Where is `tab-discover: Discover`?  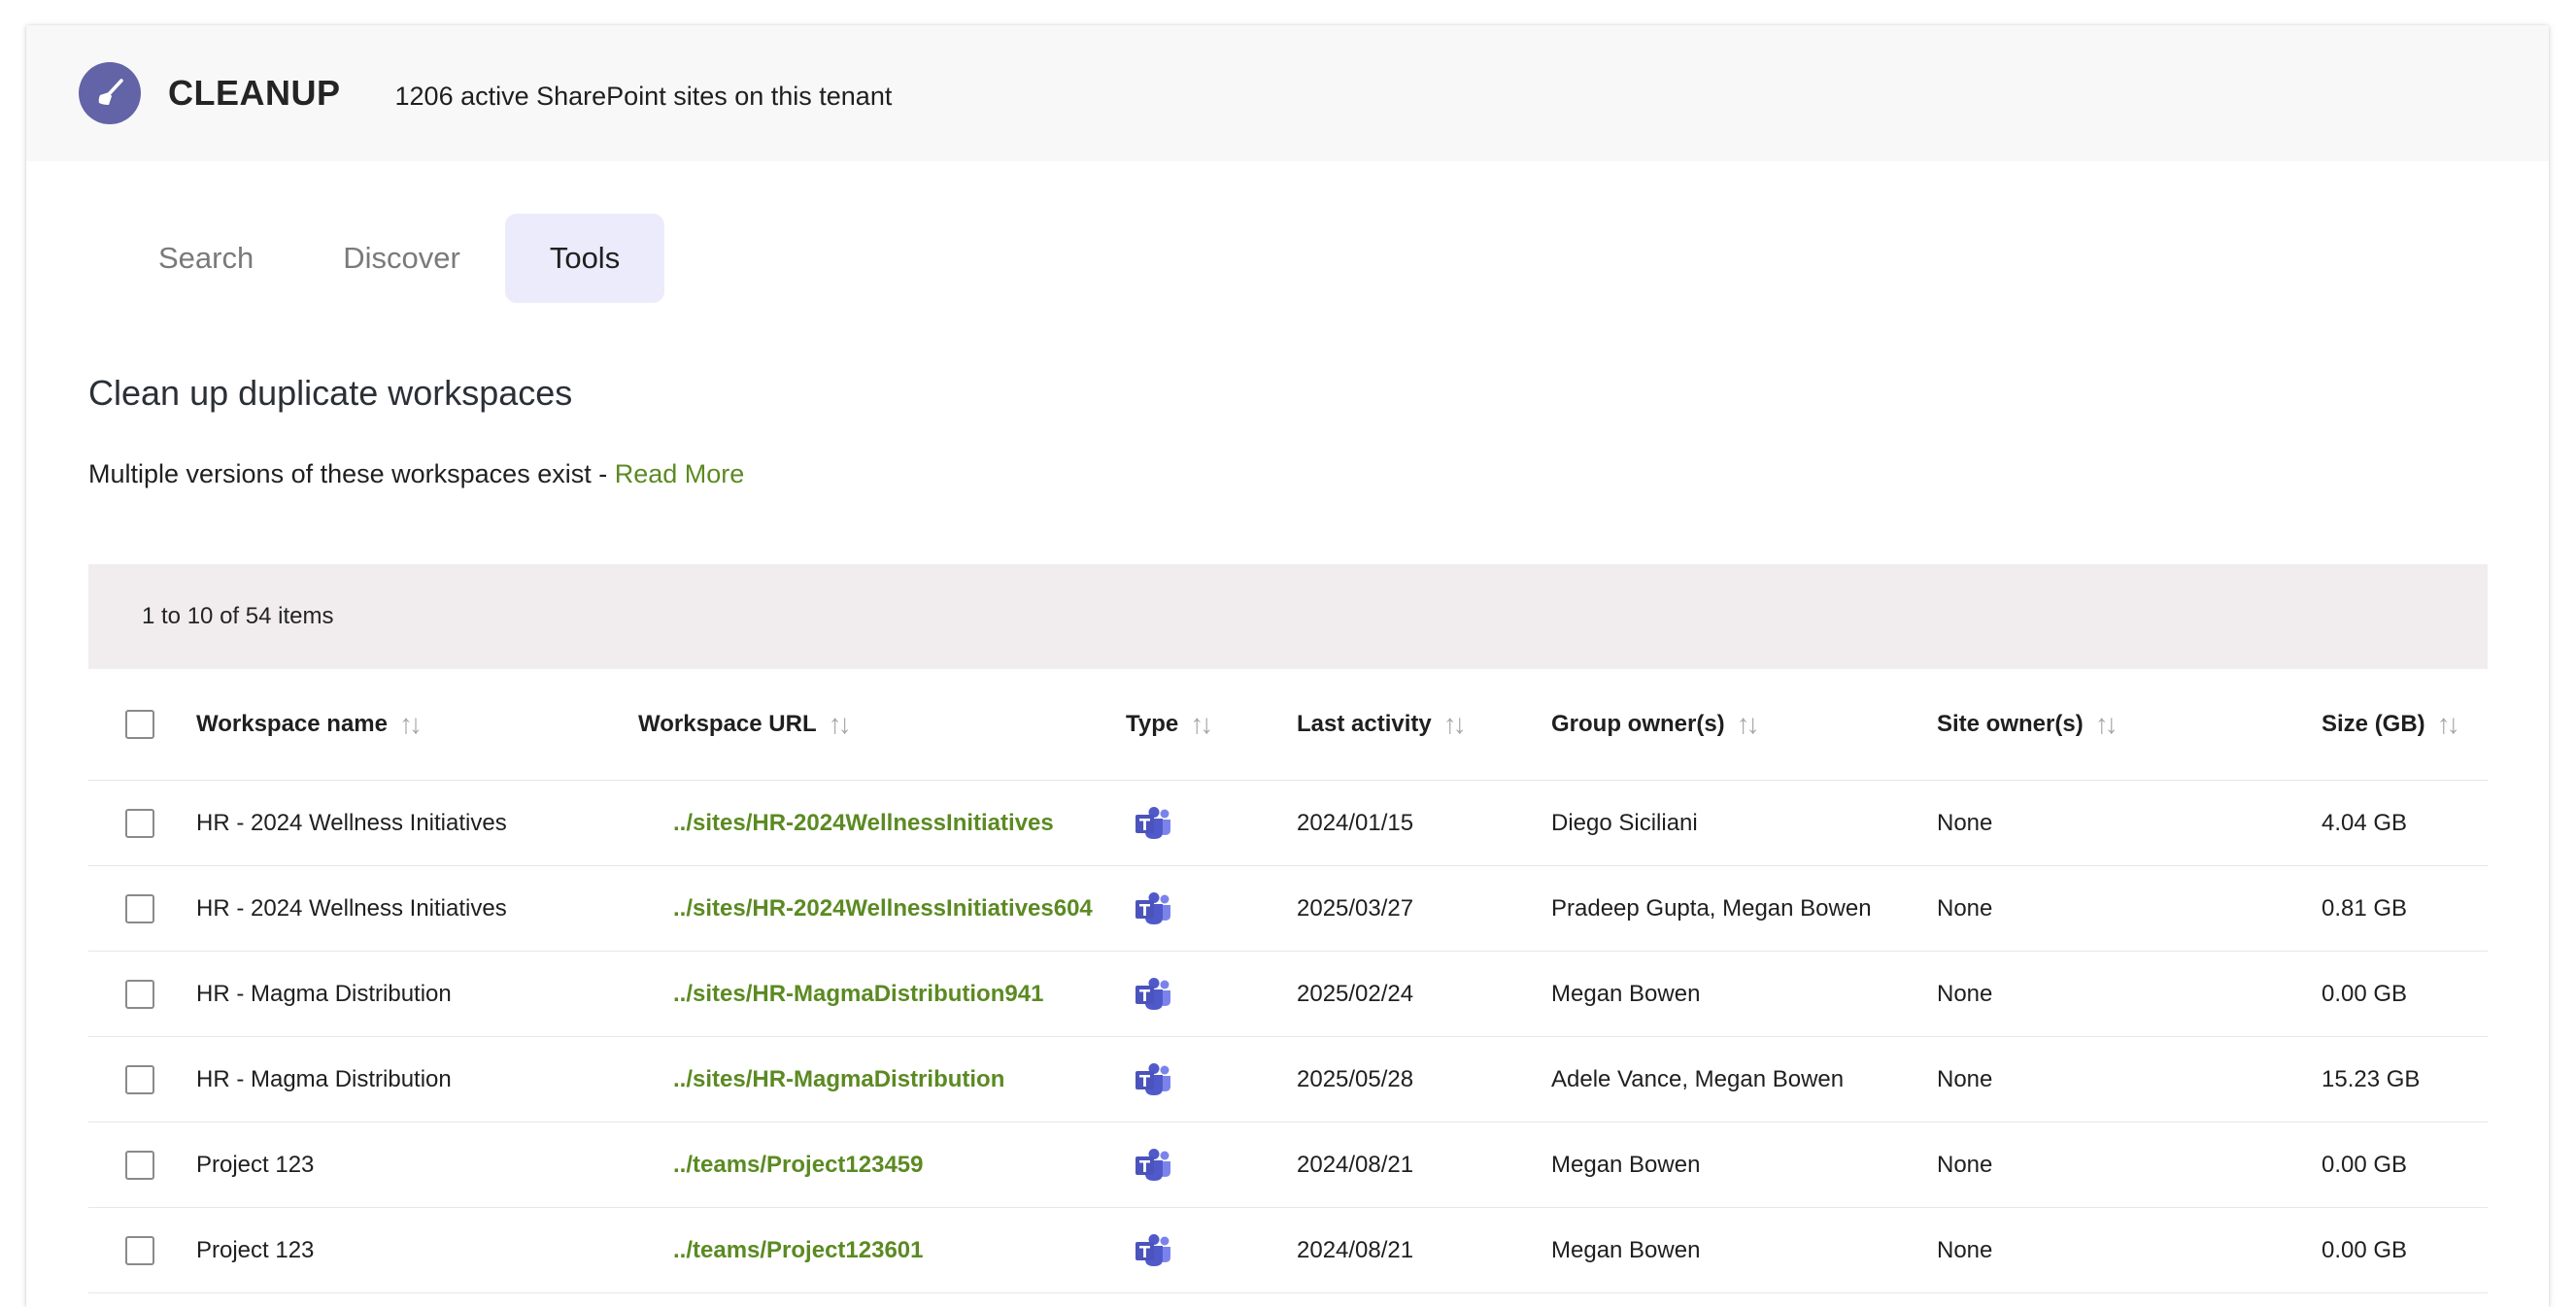
tab-discover: Discover is located at coordinates (401, 258).